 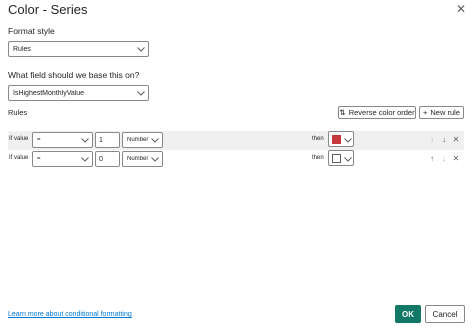 I want to click on rule-value-input: 1, so click(x=107, y=140).